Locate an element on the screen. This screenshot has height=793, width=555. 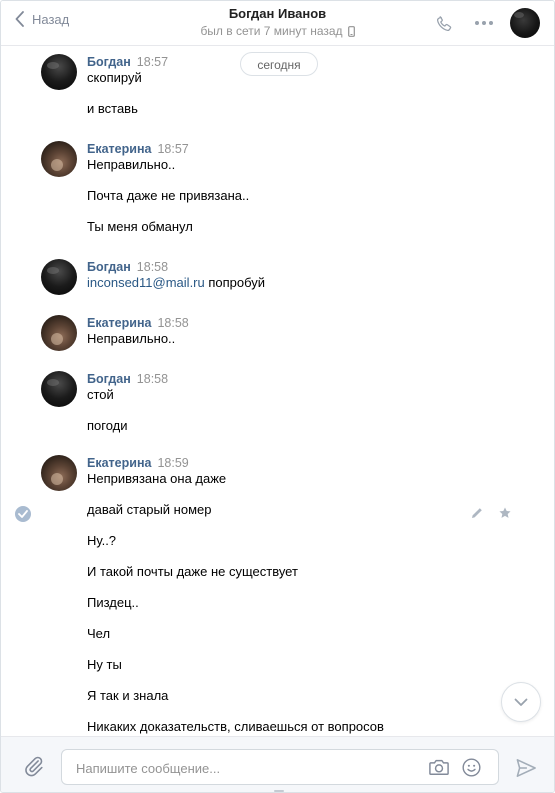
check-circle-icon is located at coordinates (23, 514).